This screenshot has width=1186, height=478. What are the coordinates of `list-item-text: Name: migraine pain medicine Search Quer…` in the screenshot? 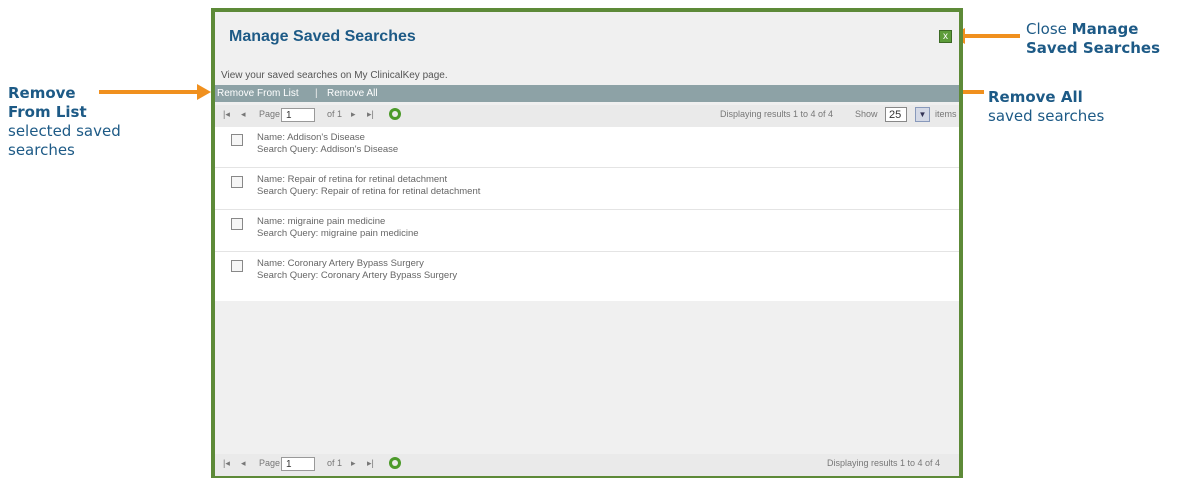 It's located at (338, 228).